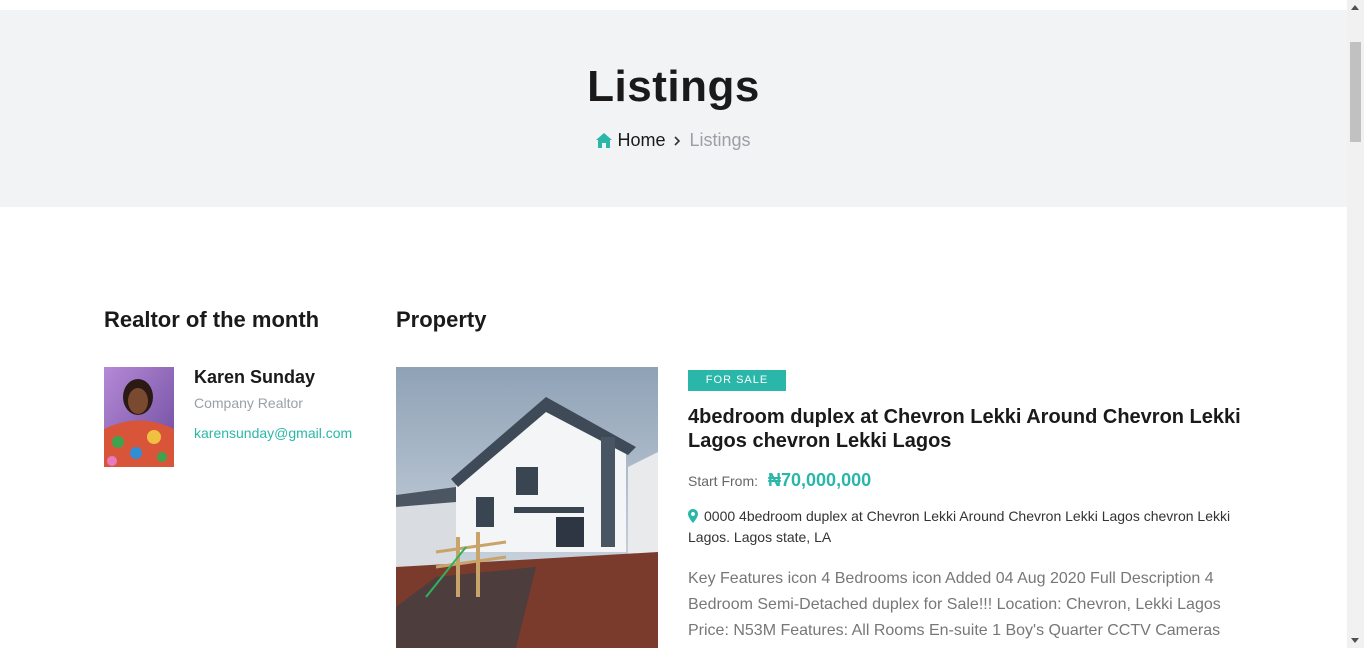  Describe the element at coordinates (212, 319) in the screenshot. I see `realtor-section-heading: Realtor of the month` at that location.